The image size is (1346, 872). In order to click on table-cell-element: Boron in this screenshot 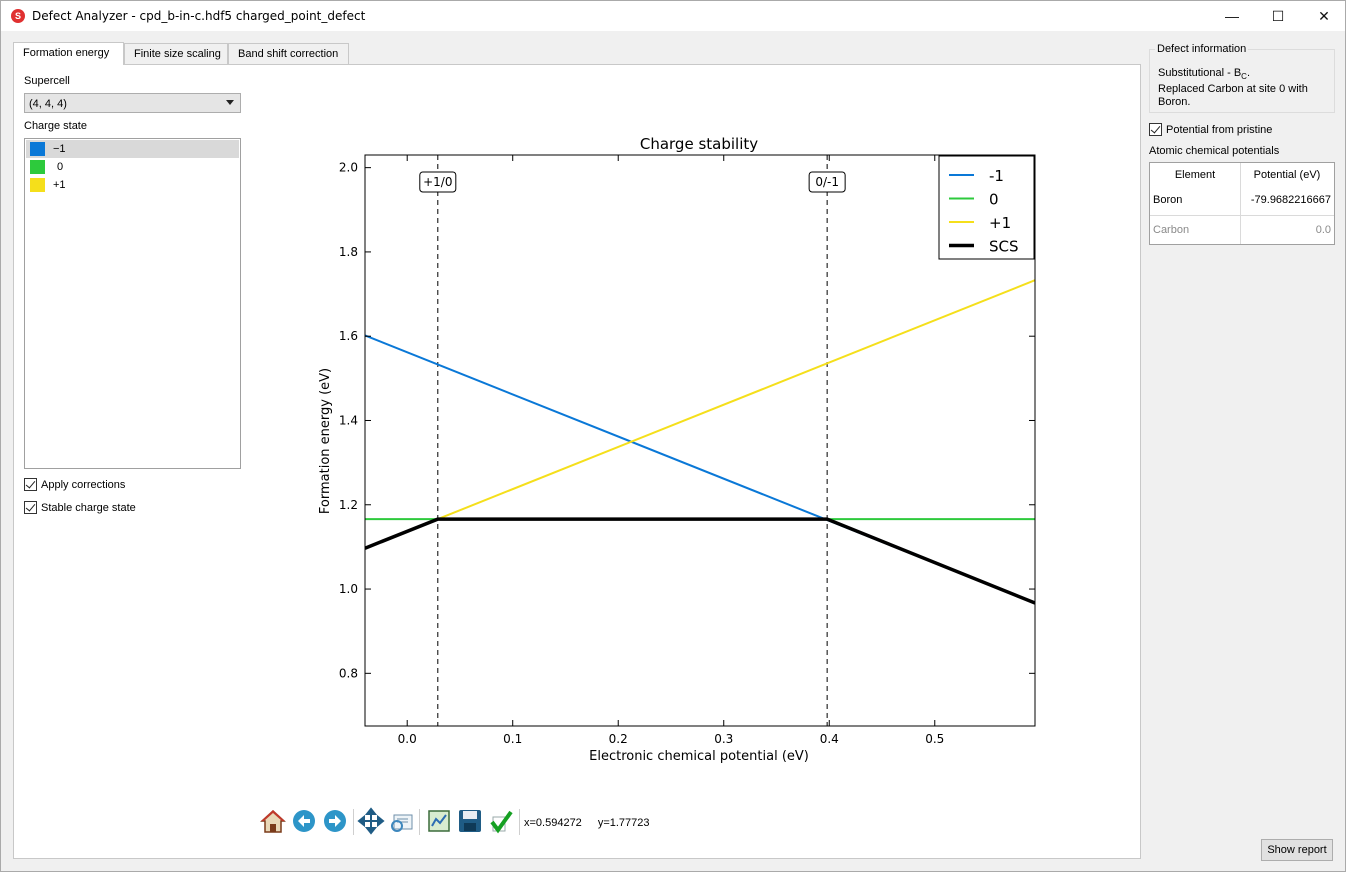, I will do `click(1168, 200)`.